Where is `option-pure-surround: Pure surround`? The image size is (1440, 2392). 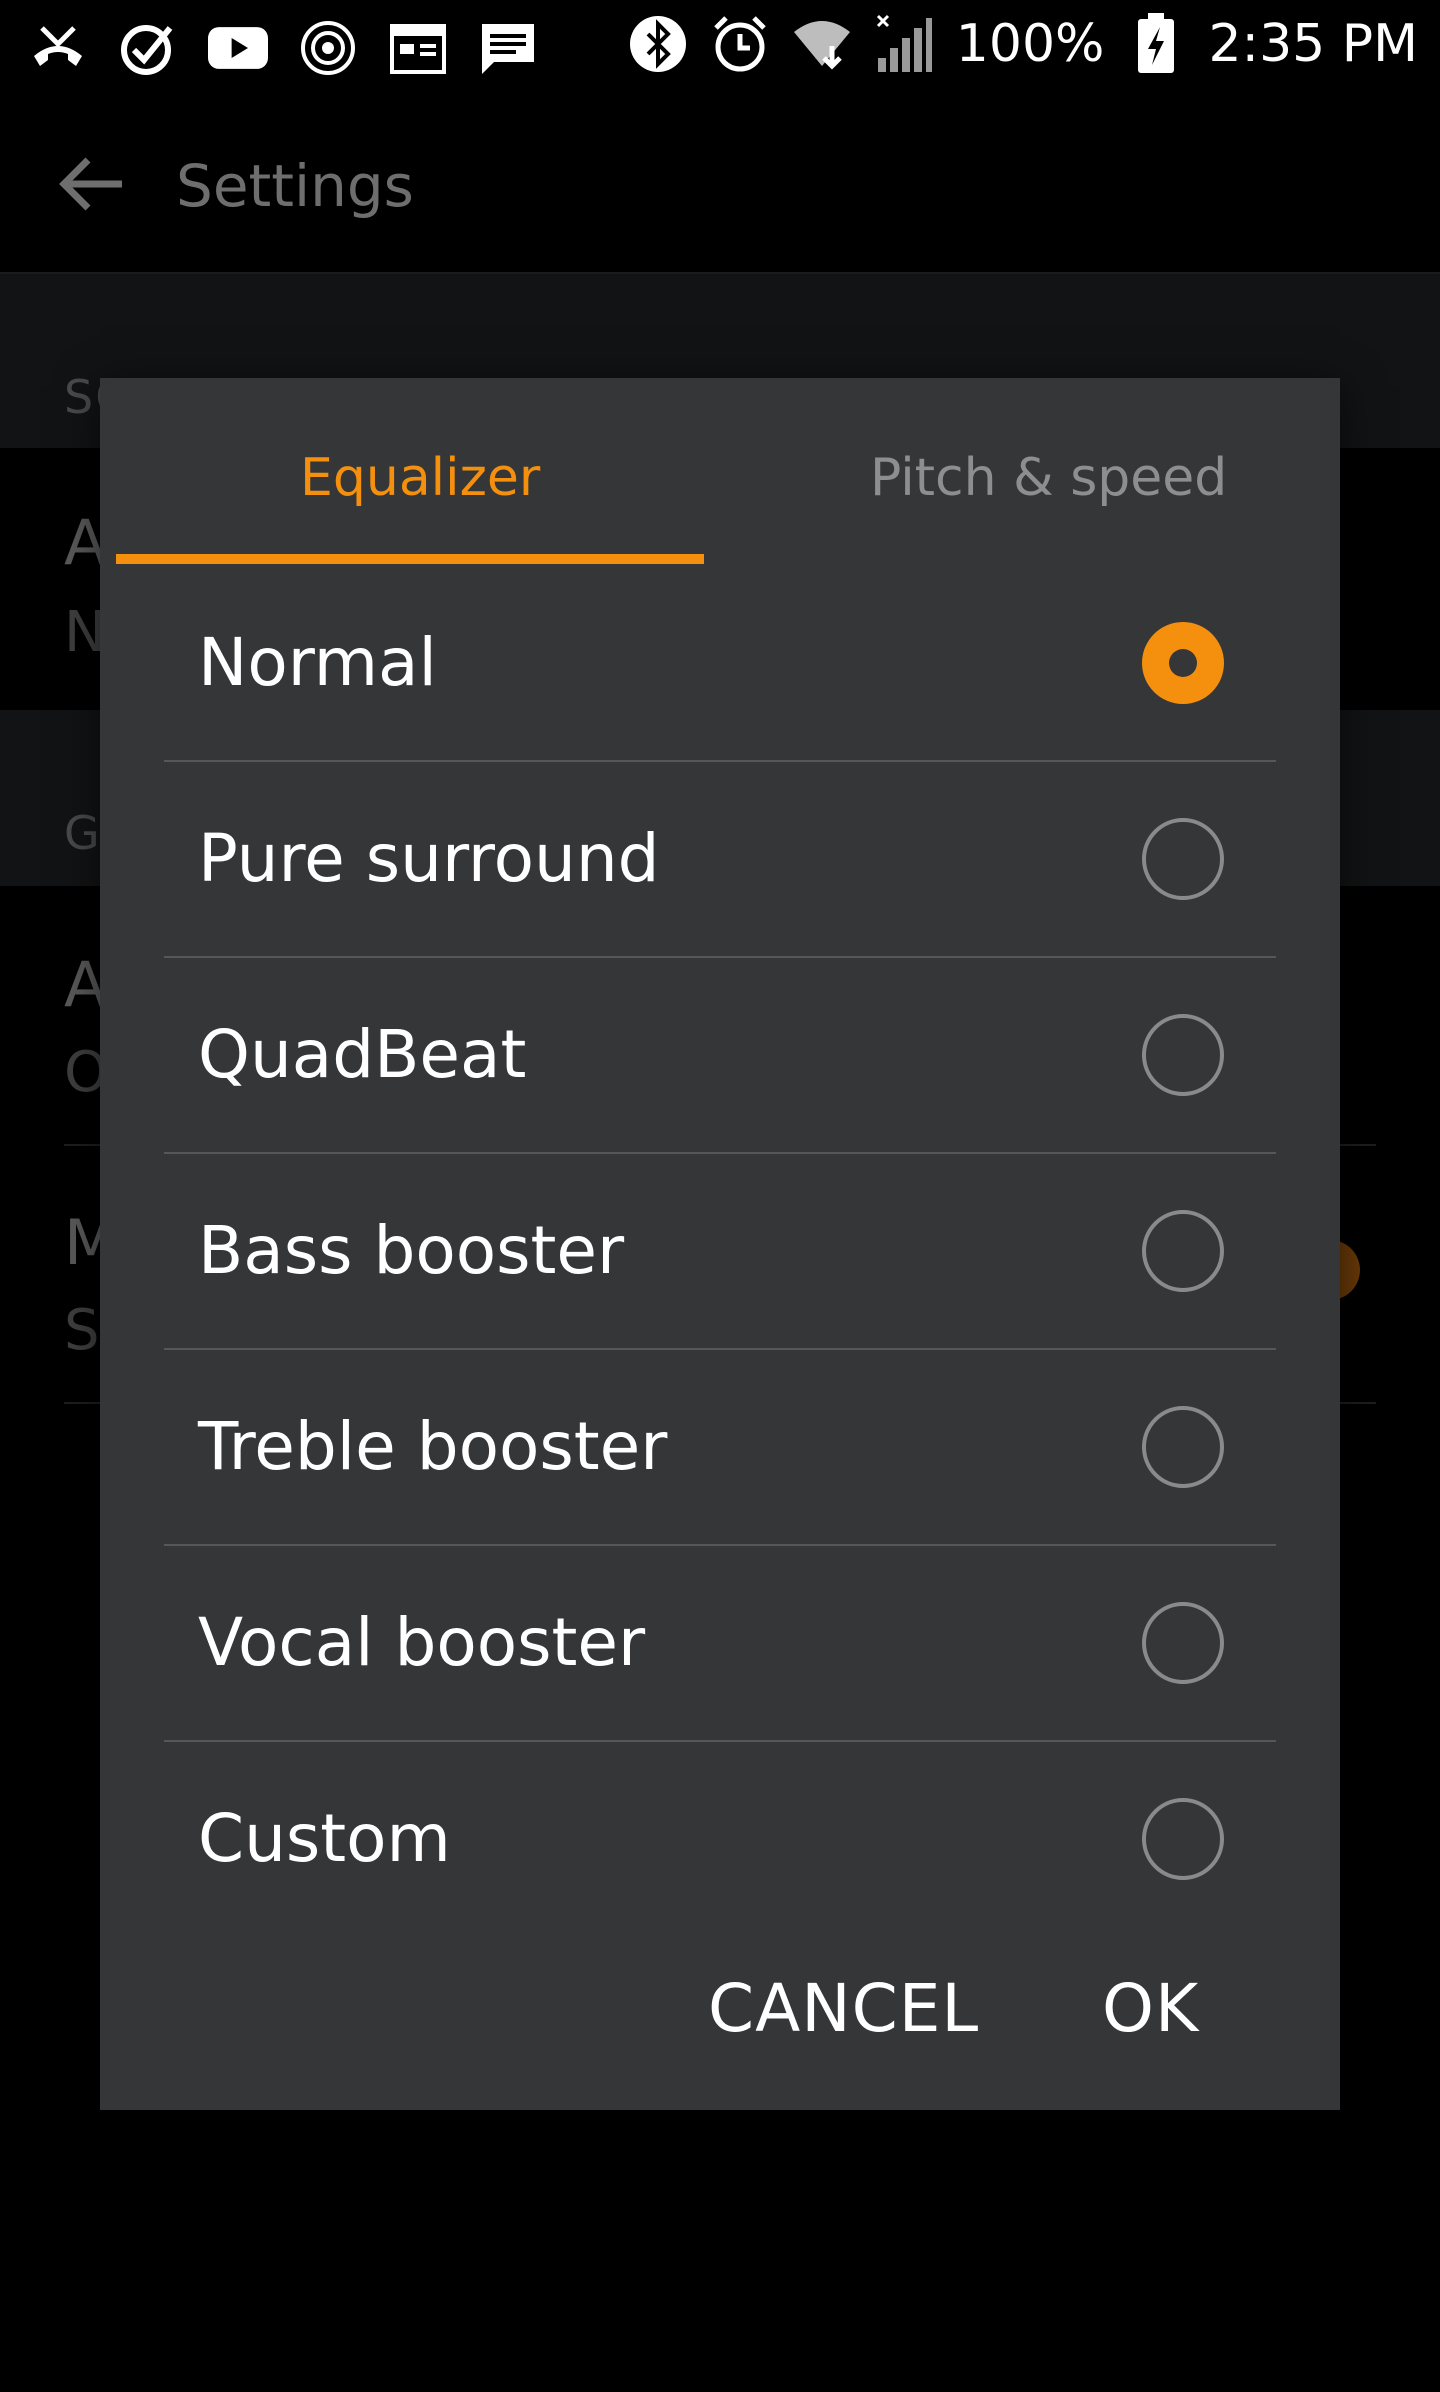 option-pure-surround: Pure surround is located at coordinates (720, 860).